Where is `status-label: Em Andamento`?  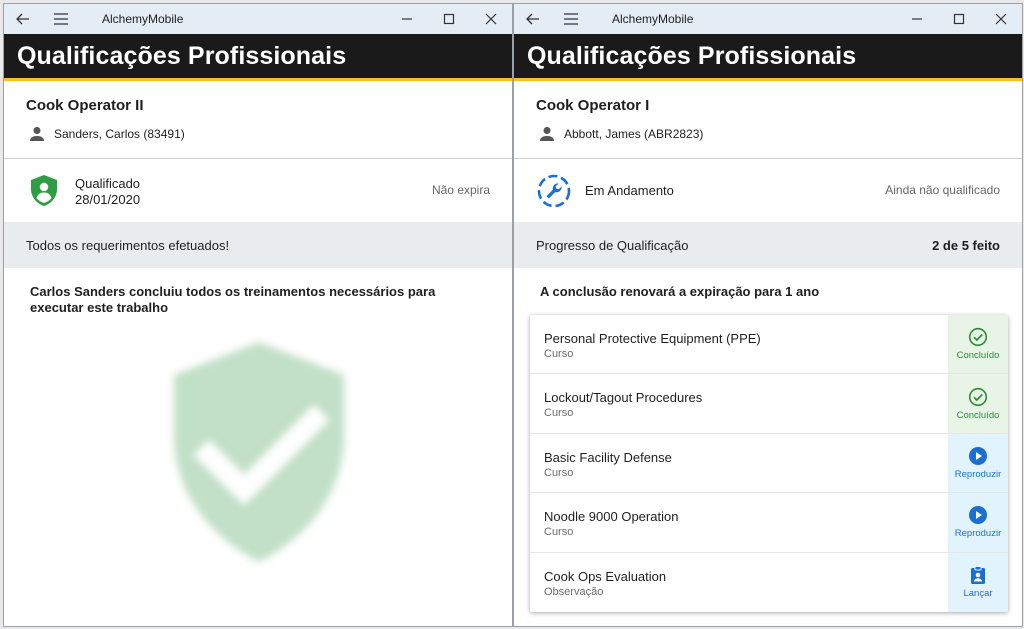
status-label: Em Andamento is located at coordinates (629, 190).